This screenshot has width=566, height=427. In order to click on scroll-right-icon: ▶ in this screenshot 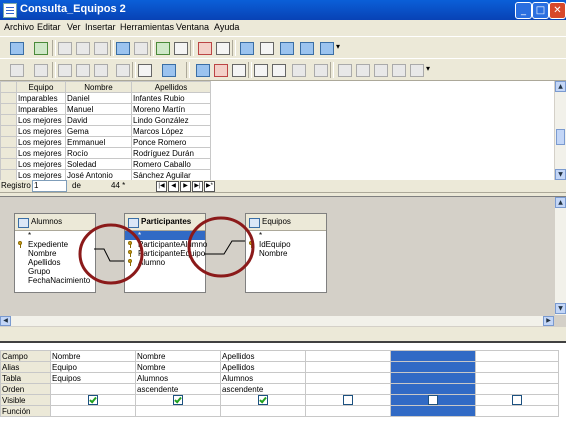, I will do `click(548, 321)`.